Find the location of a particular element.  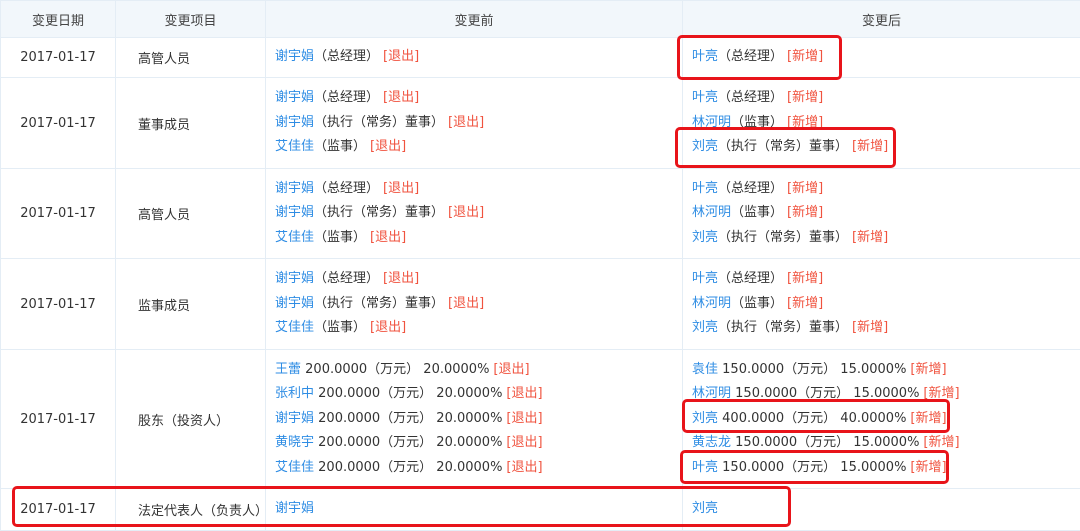

person-detail: 400.0000（万元） 40.0000% is located at coordinates (812, 418).